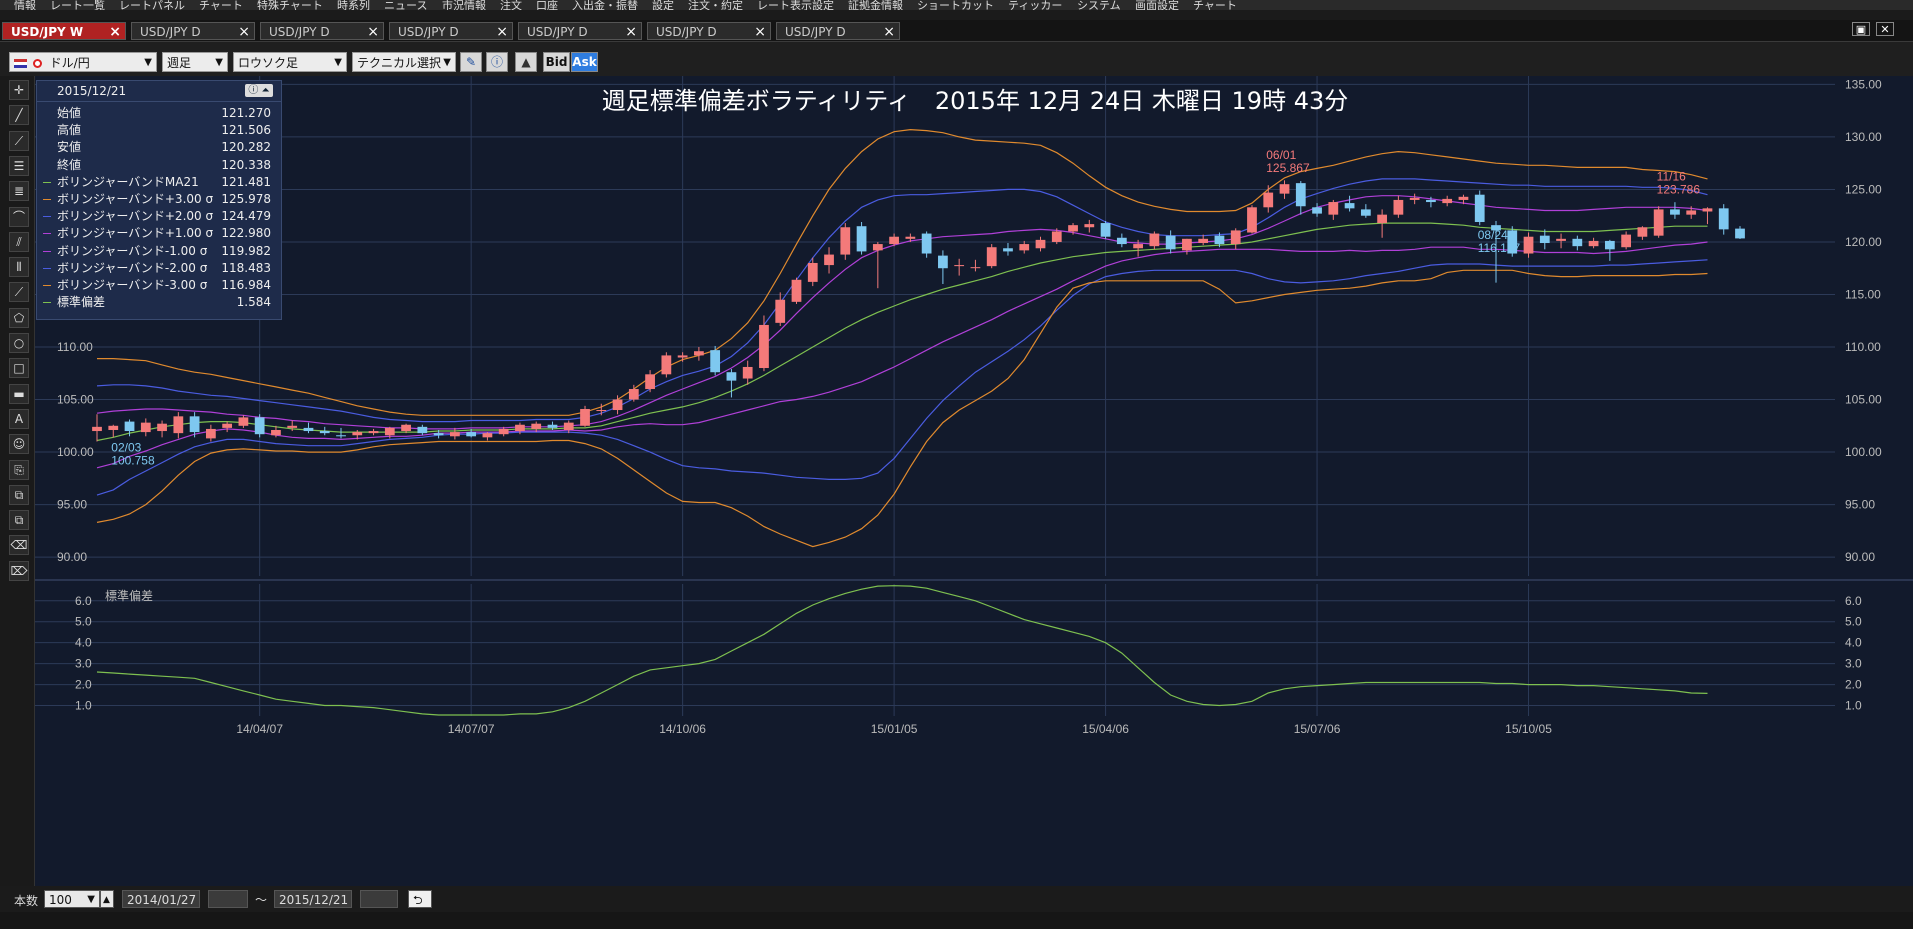 Image resolution: width=1913 pixels, height=929 pixels. Describe the element at coordinates (19, 140) in the screenshot. I see `ruler-tool: ⟋` at that location.